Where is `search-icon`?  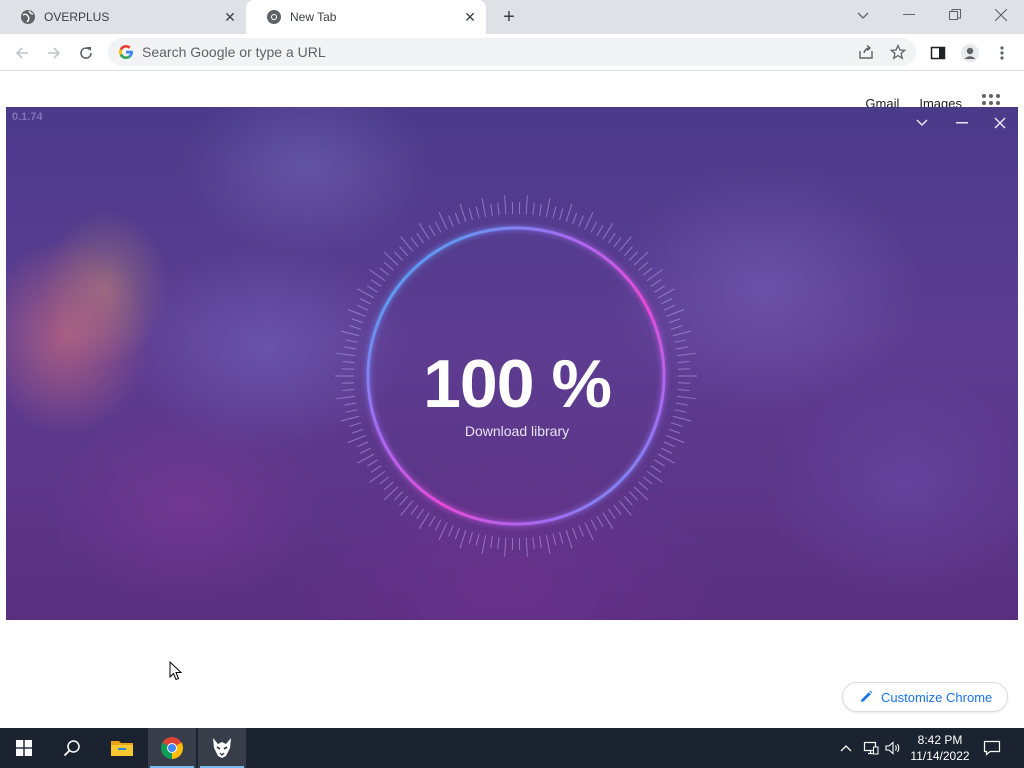
search-icon is located at coordinates (72, 748).